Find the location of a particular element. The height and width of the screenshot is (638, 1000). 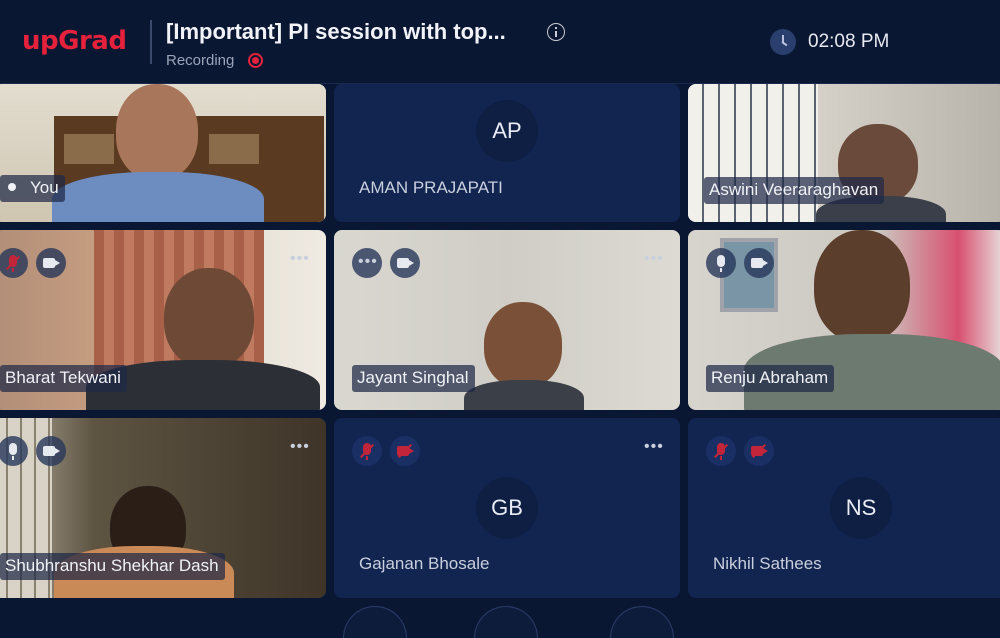

participant-tile-nikhil: NS Nikhil Sathees is located at coordinates (844, 508).